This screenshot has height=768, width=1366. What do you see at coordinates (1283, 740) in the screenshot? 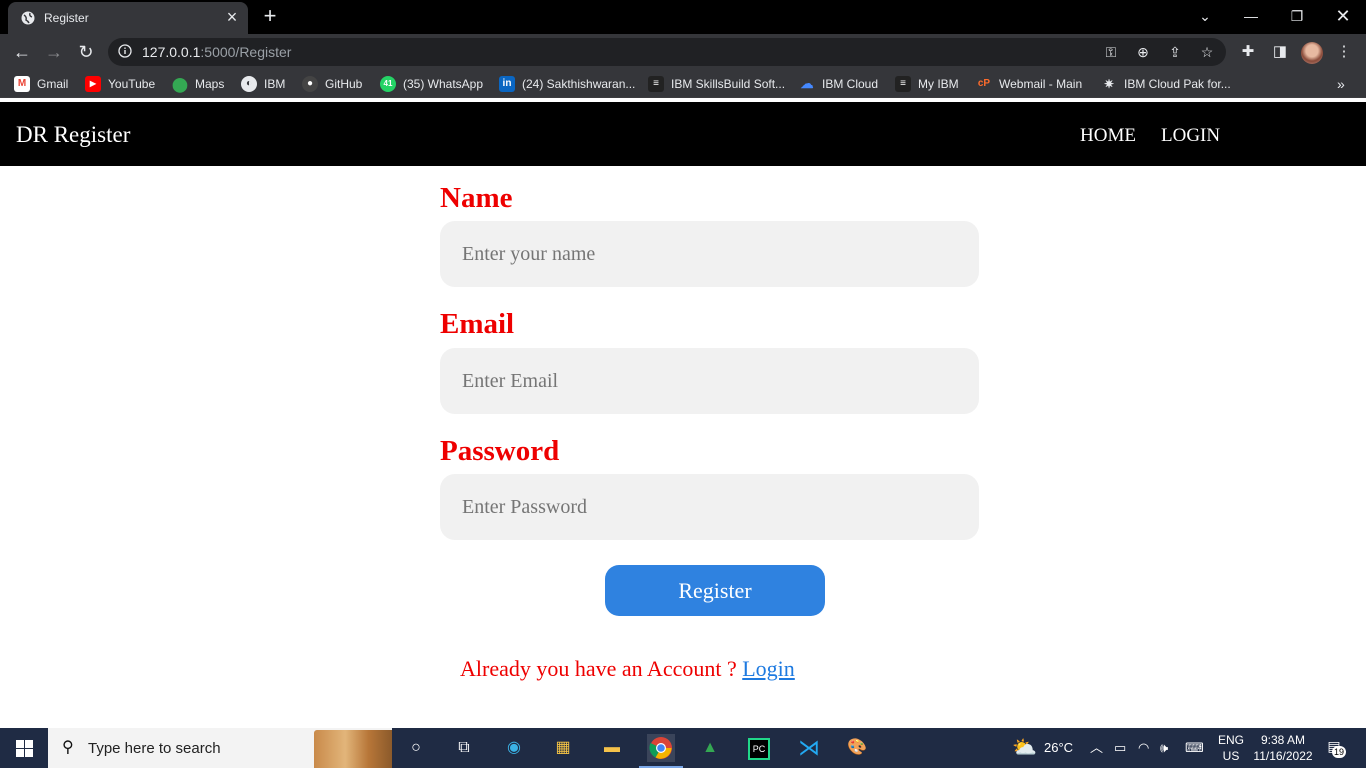
I see `clock-time: 9:38 AM` at bounding box center [1283, 740].